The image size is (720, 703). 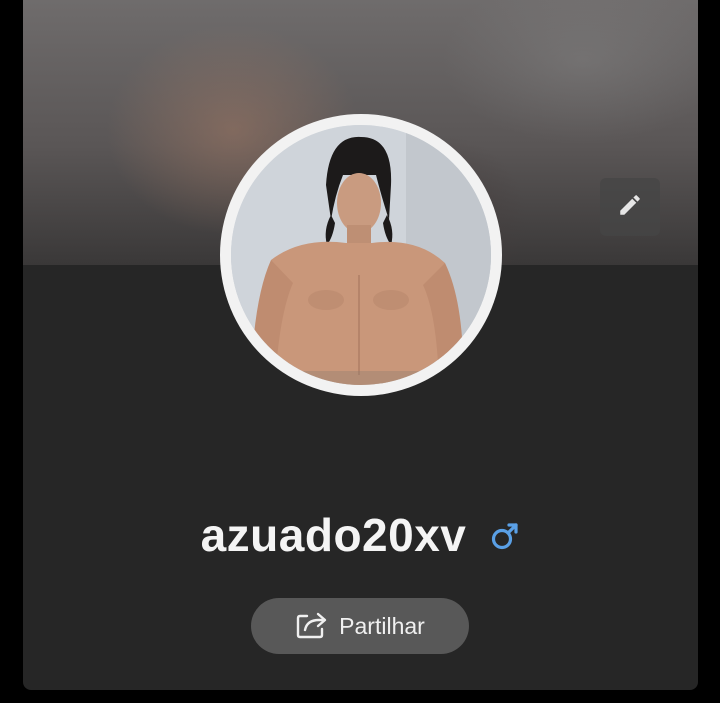 I want to click on edit-cover-button, so click(x=630, y=207).